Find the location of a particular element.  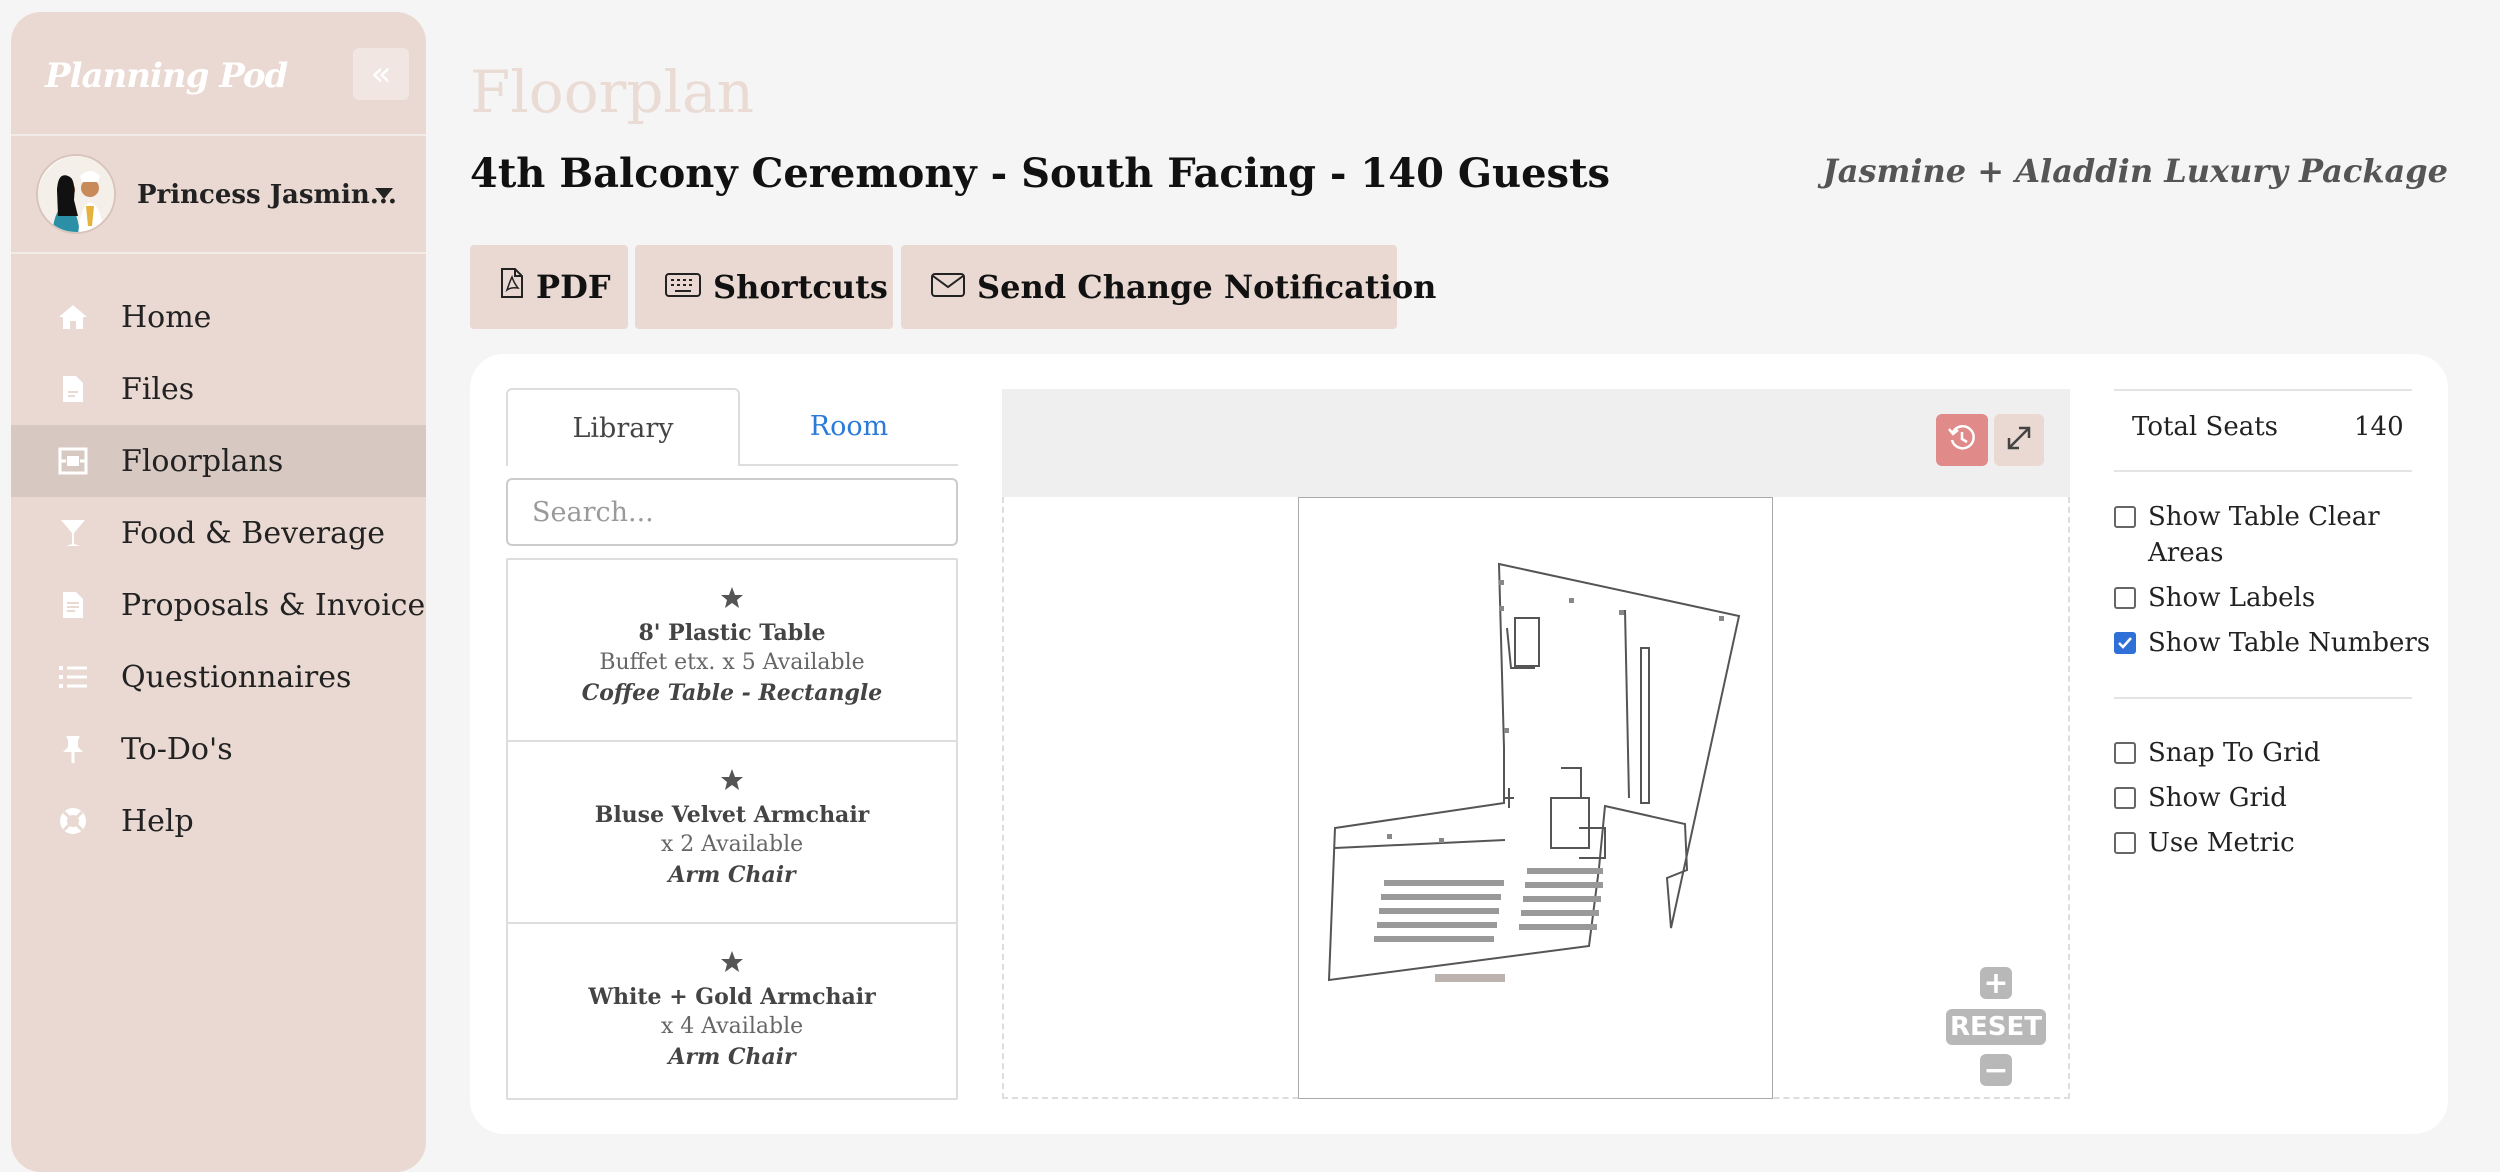

use-metric-option: Use Metric is located at coordinates (2274, 843).